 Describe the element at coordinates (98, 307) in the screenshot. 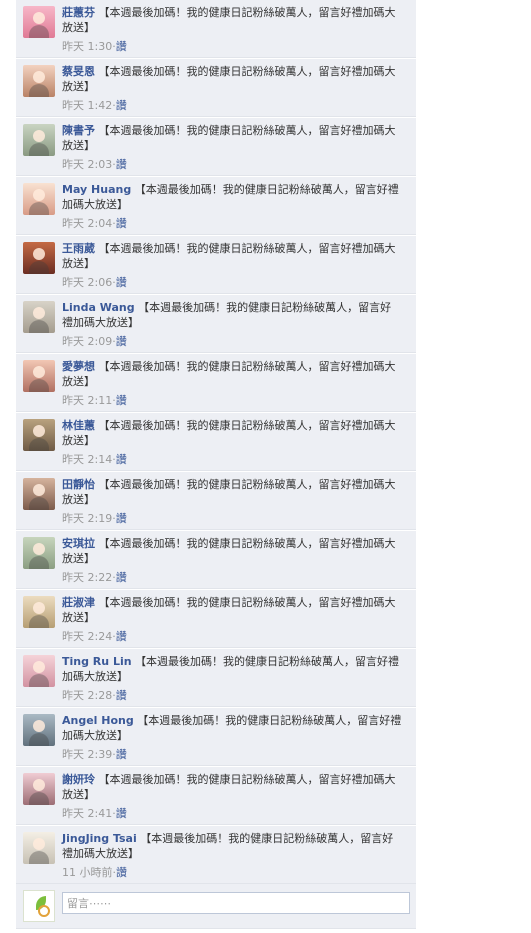

I see `commenter-name-link: Linda Wang` at that location.